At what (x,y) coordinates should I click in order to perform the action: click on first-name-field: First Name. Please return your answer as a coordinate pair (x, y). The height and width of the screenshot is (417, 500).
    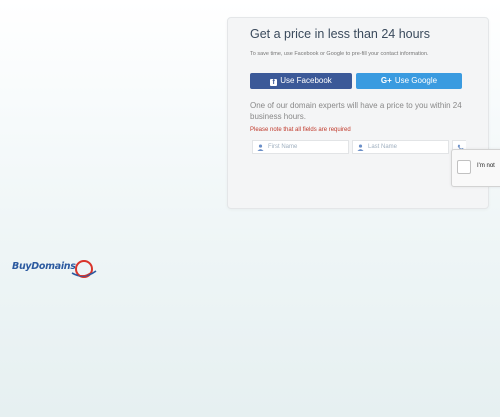
    Looking at the image, I should click on (300, 147).